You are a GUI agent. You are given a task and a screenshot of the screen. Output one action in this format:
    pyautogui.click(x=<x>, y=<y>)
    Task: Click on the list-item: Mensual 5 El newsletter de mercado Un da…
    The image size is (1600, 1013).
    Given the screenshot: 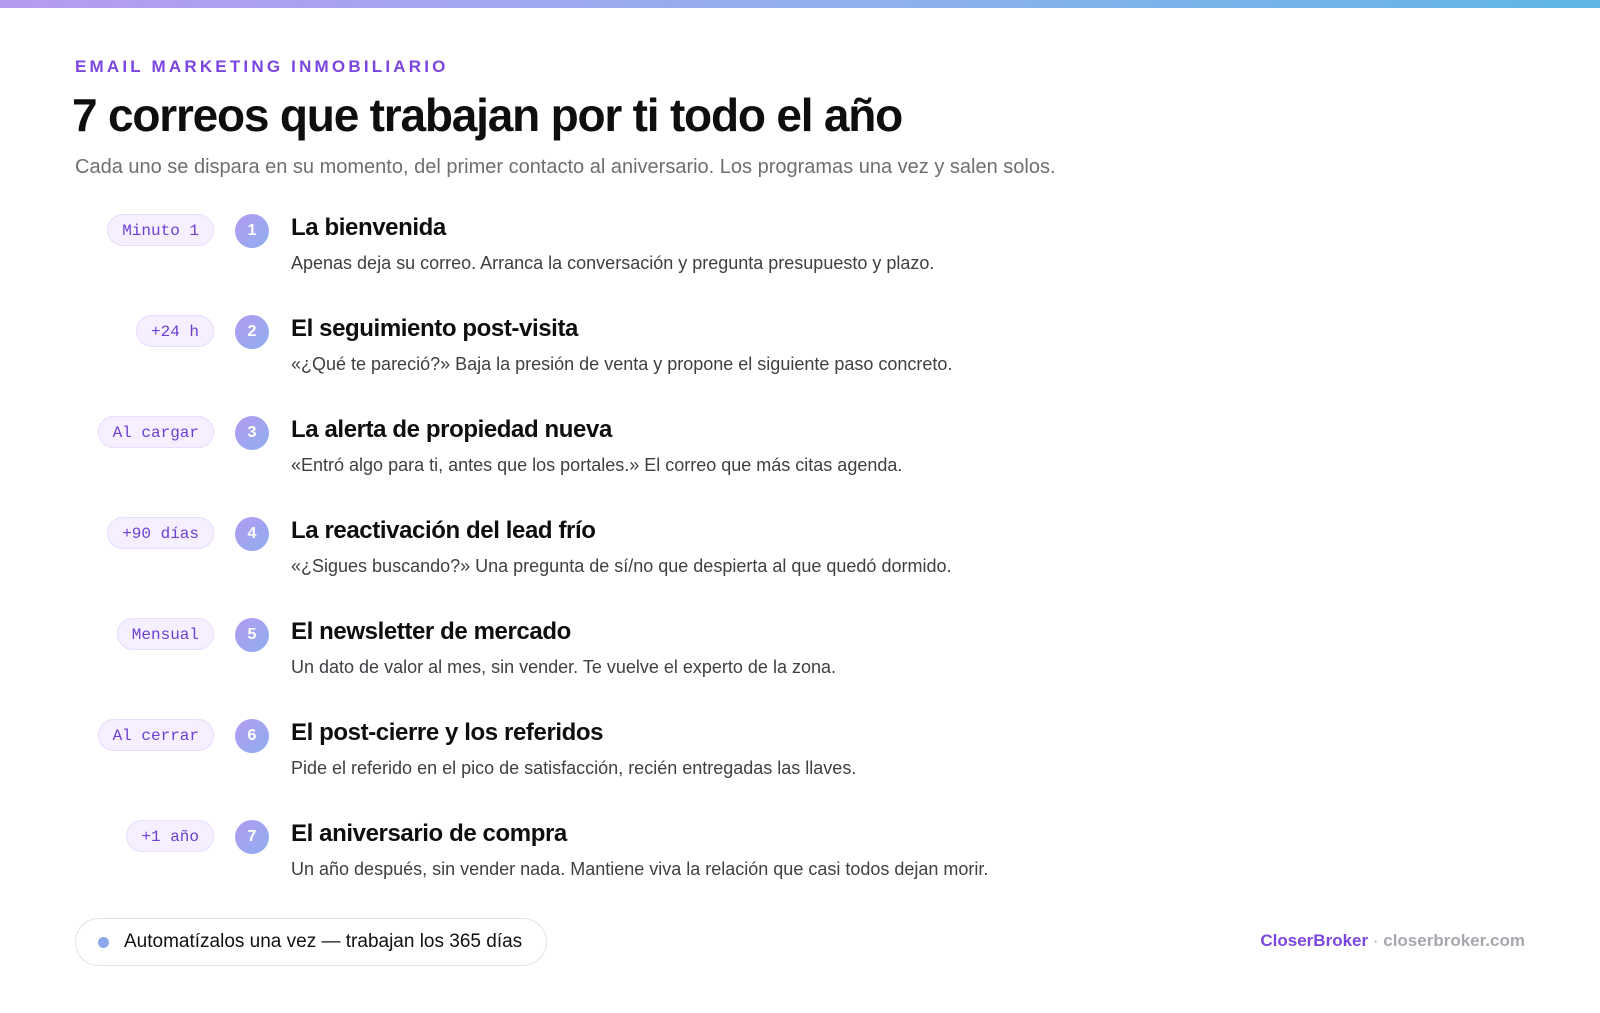 What is the action you would take?
    pyautogui.click(x=800, y=654)
    